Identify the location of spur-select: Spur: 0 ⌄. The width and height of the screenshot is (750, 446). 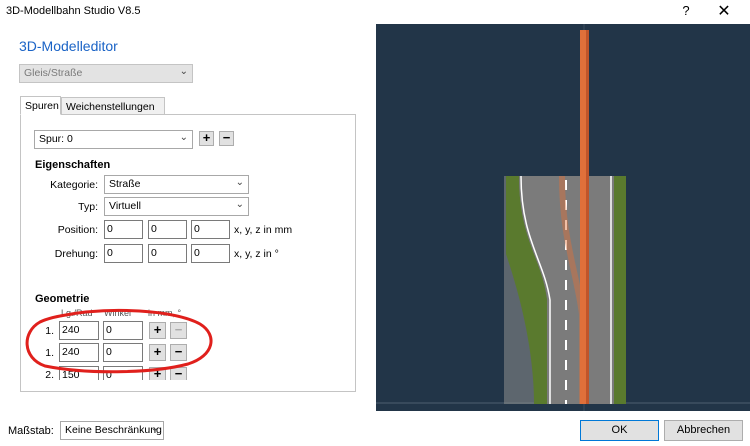
(113, 139).